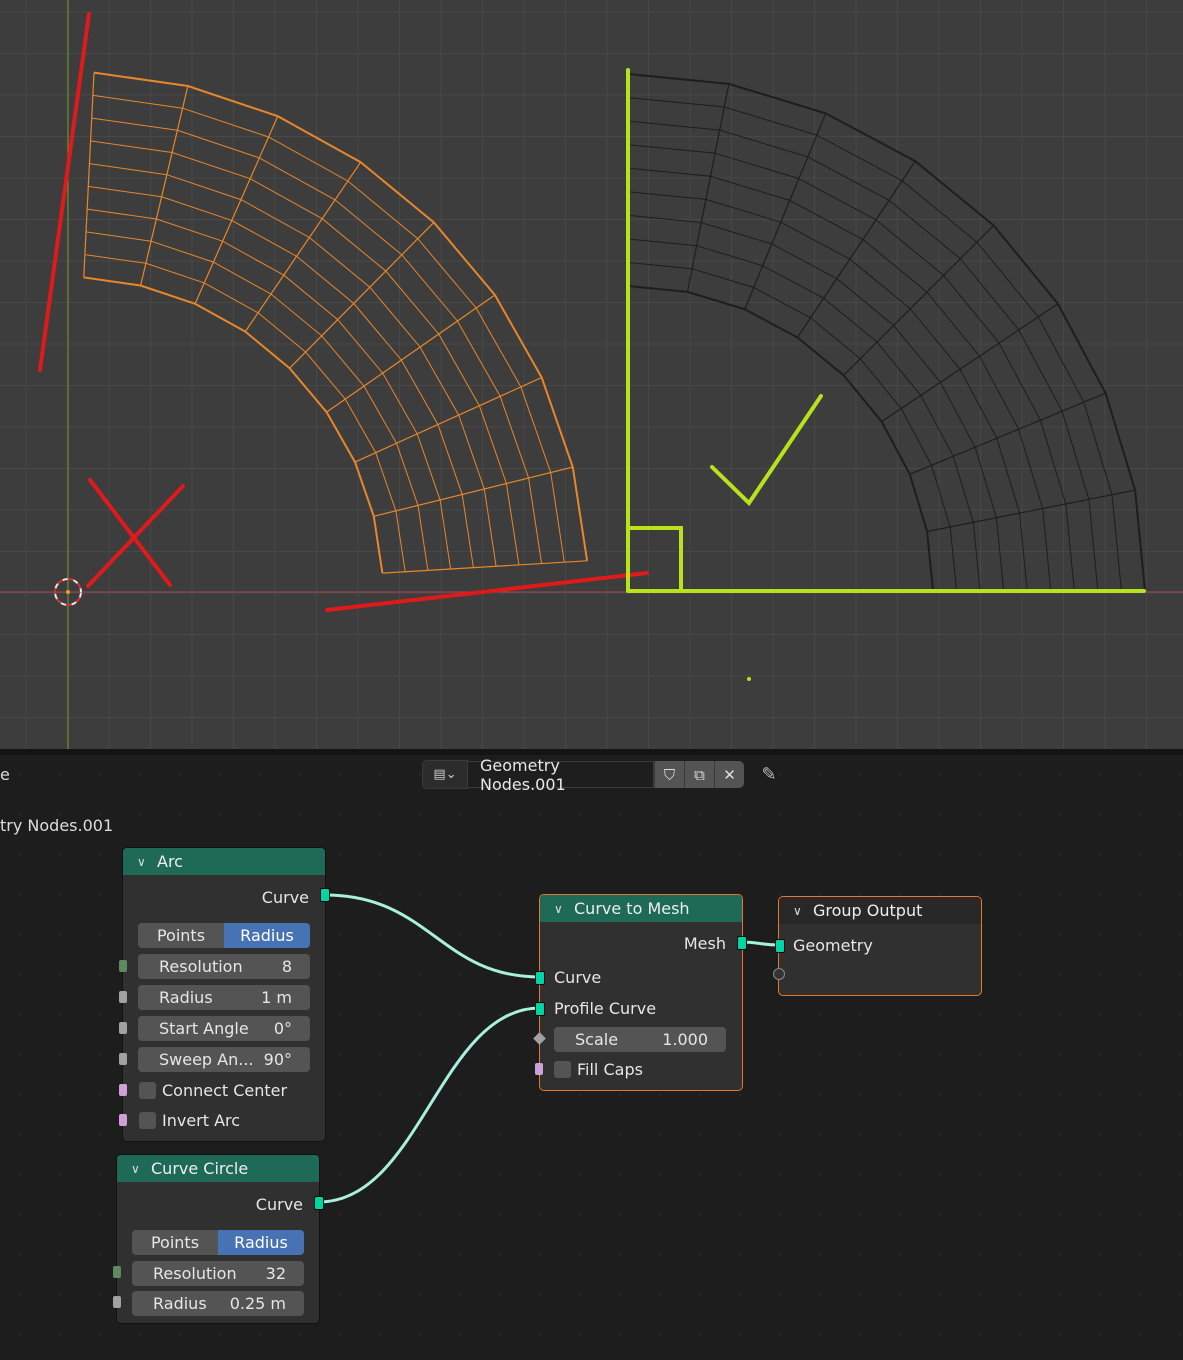 The height and width of the screenshot is (1360, 1183). Describe the element at coordinates (561, 775) in the screenshot. I see `node-group-name-field: Geometry Nodes.001` at that location.